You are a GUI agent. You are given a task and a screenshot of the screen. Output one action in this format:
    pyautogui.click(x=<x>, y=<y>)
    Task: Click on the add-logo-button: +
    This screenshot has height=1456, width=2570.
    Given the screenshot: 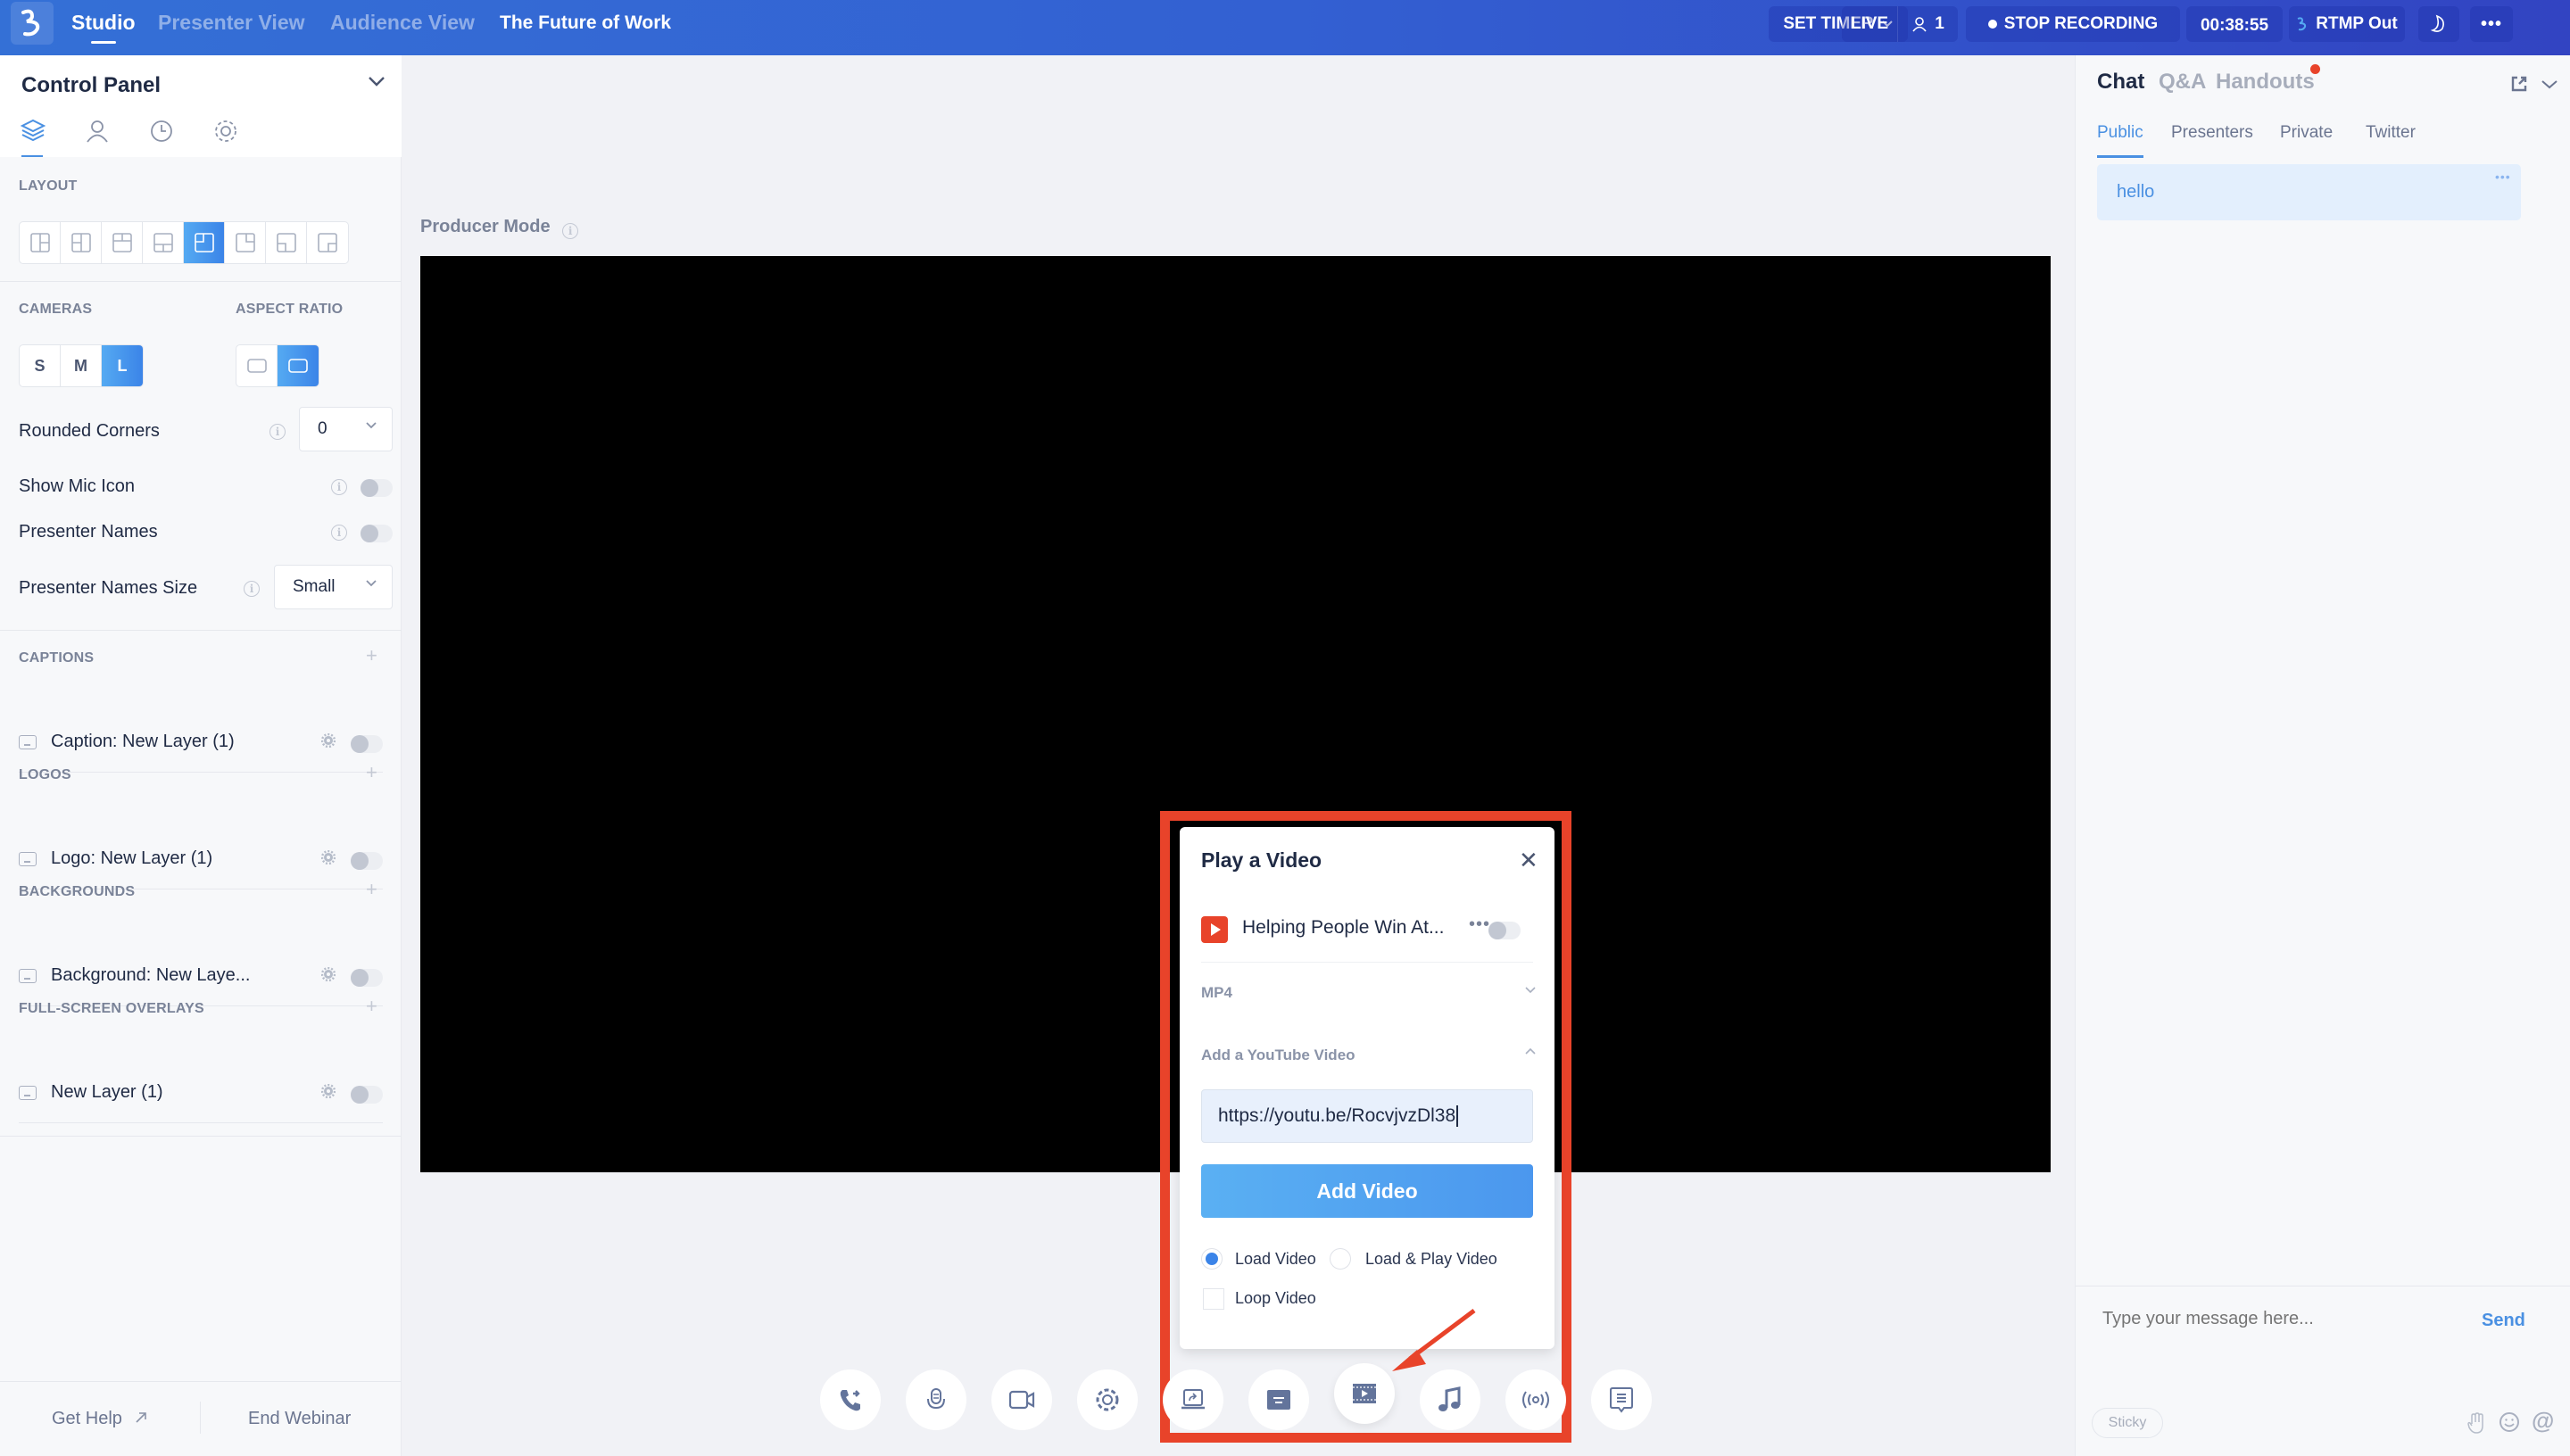 What is the action you would take?
    pyautogui.click(x=371, y=773)
    